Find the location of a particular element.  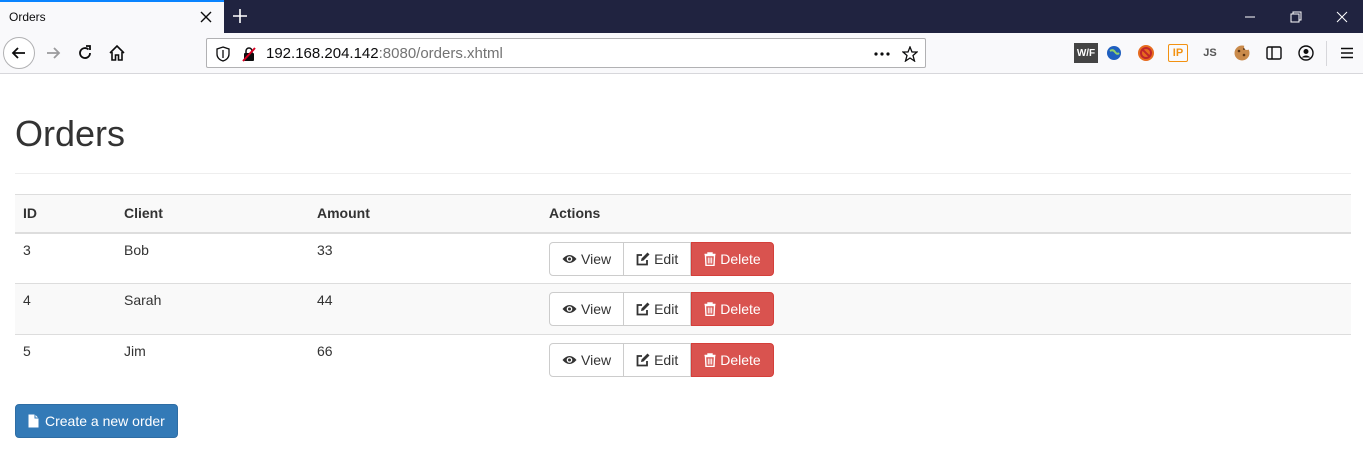

js-extension-label: JS is located at coordinates (1210, 53).